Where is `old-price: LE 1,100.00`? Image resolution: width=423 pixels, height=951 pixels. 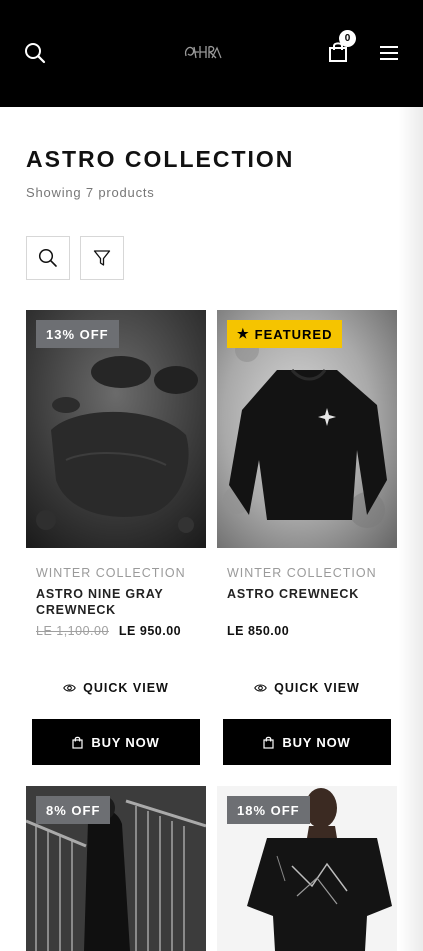 old-price: LE 1,100.00 is located at coordinates (72, 631).